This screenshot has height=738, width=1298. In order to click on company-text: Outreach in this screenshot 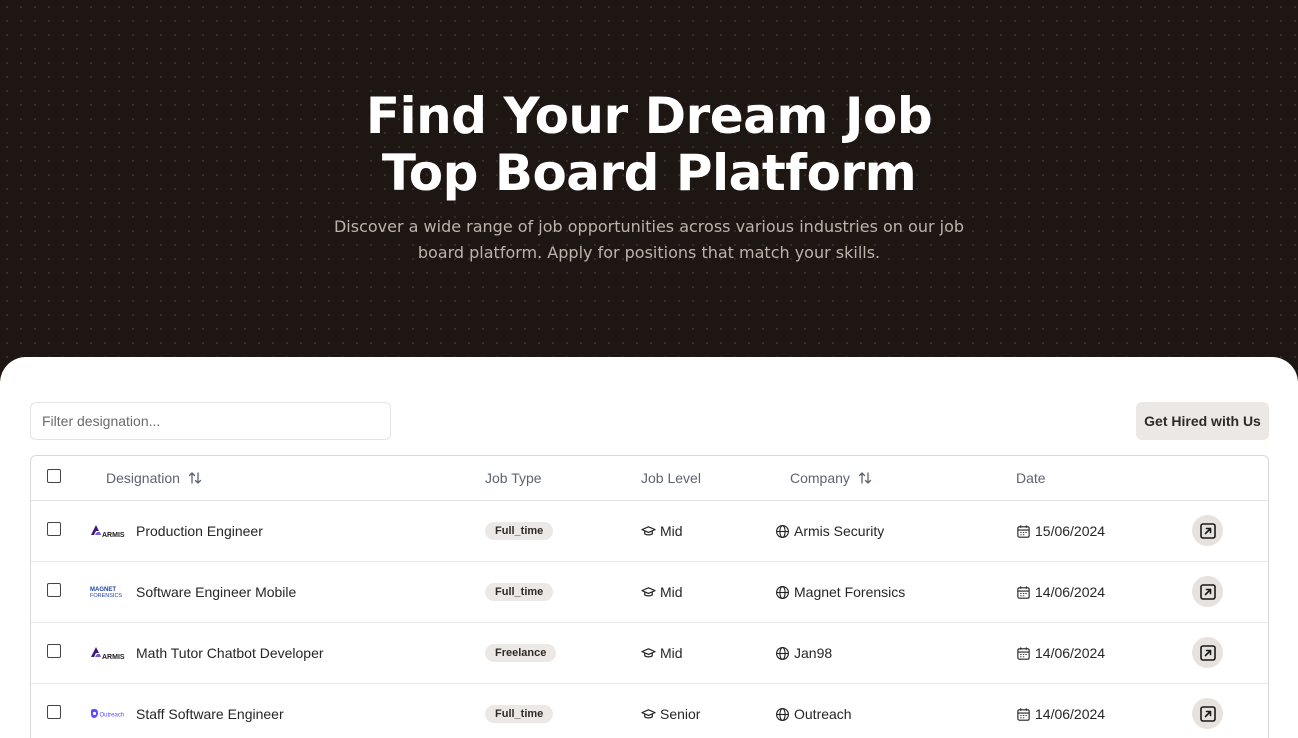, I will do `click(823, 714)`.